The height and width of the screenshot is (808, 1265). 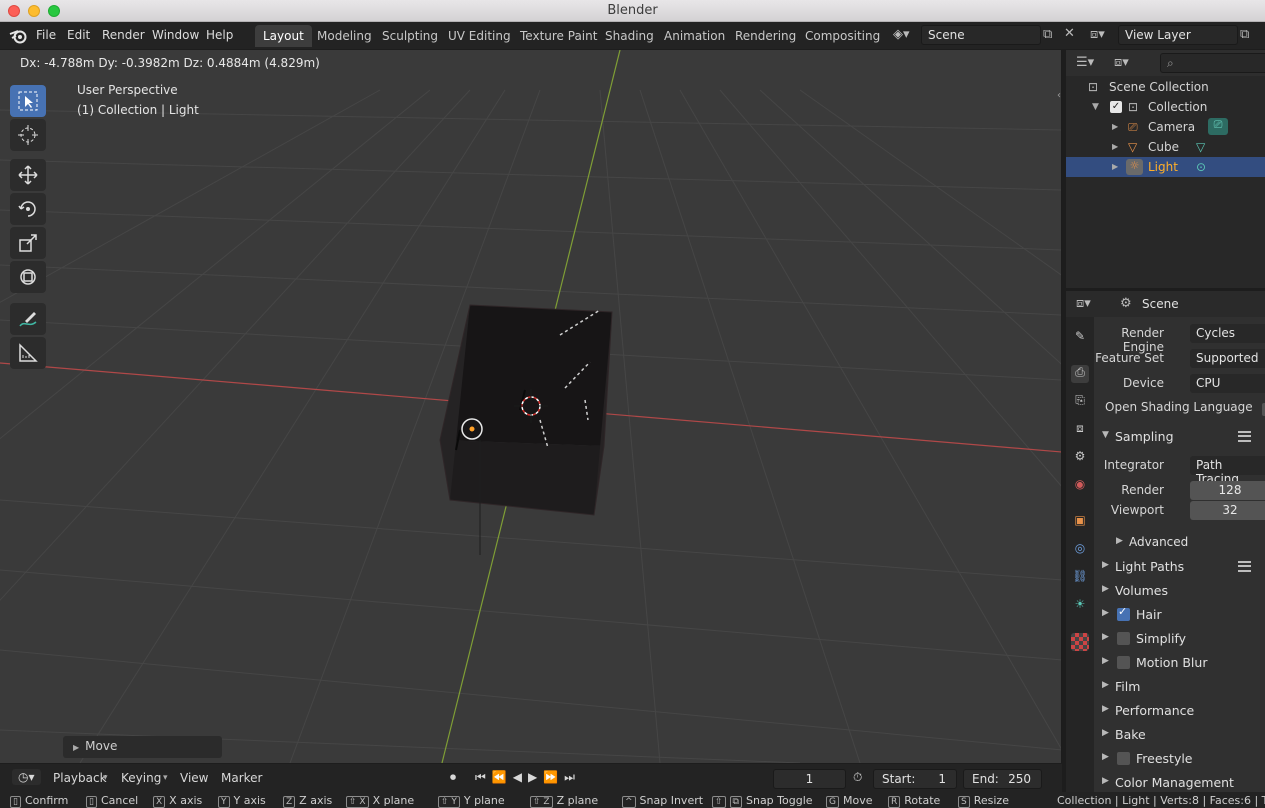 I want to click on outliner-editor-type-icon: ☰▾, so click(x=1085, y=62).